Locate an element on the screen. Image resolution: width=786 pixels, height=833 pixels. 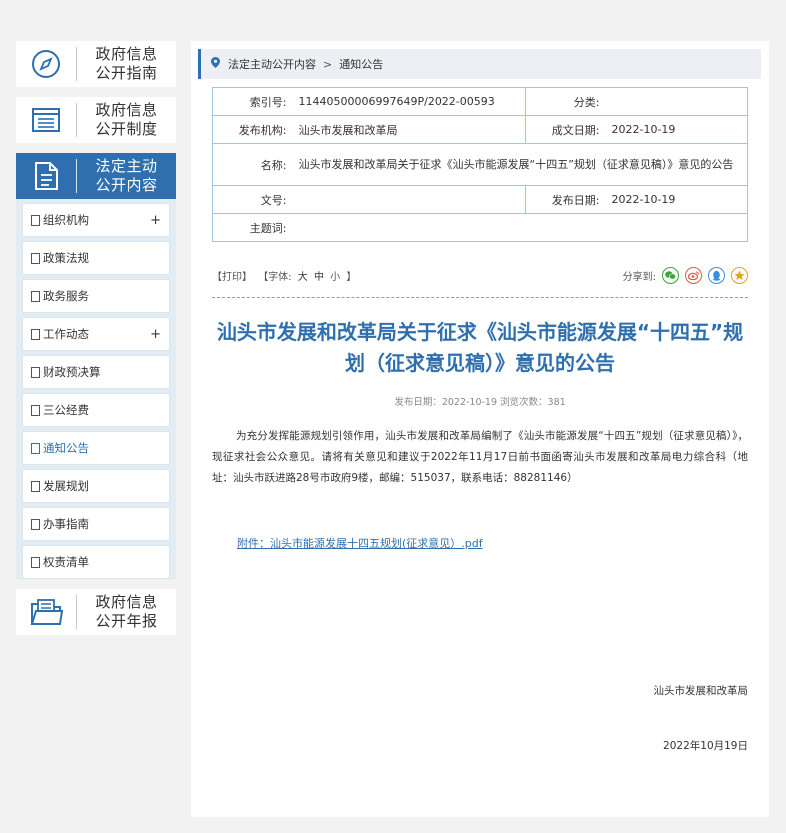
breadcrumb-level2: 通知公告 is located at coordinates (361, 64).